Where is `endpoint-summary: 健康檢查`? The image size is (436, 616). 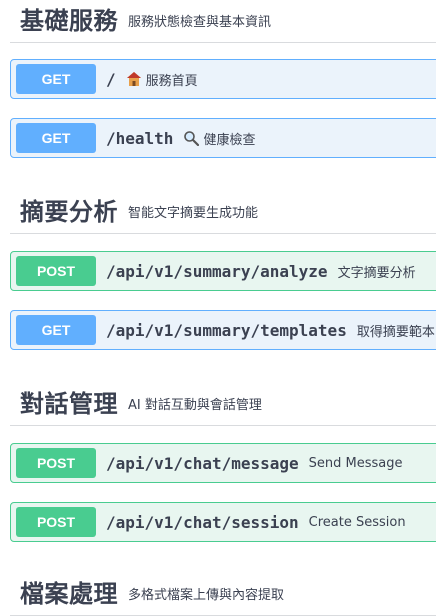 endpoint-summary: 健康檢查 is located at coordinates (219, 138).